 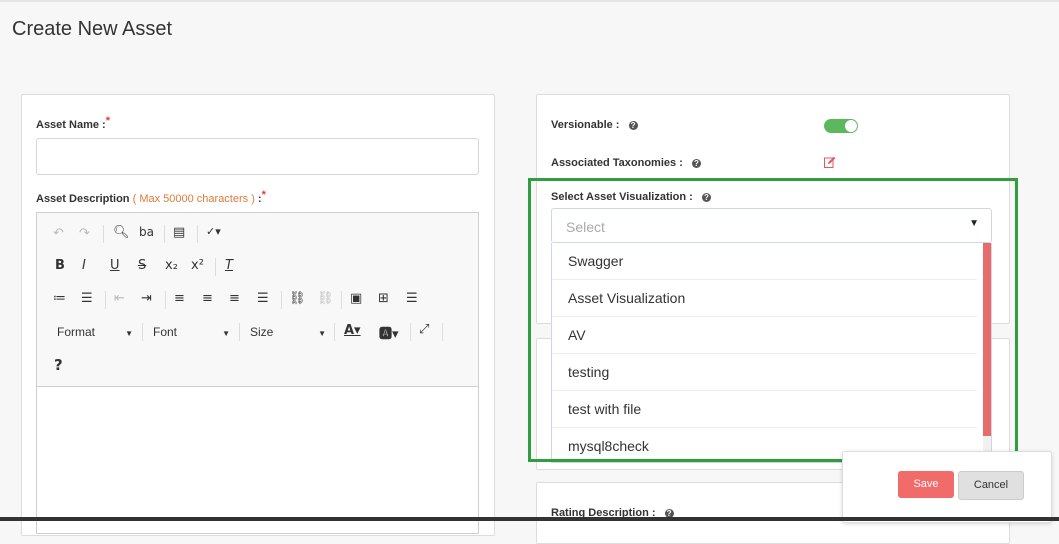 What do you see at coordinates (179, 232) in the screenshot?
I see `select-all-icon: ▤` at bounding box center [179, 232].